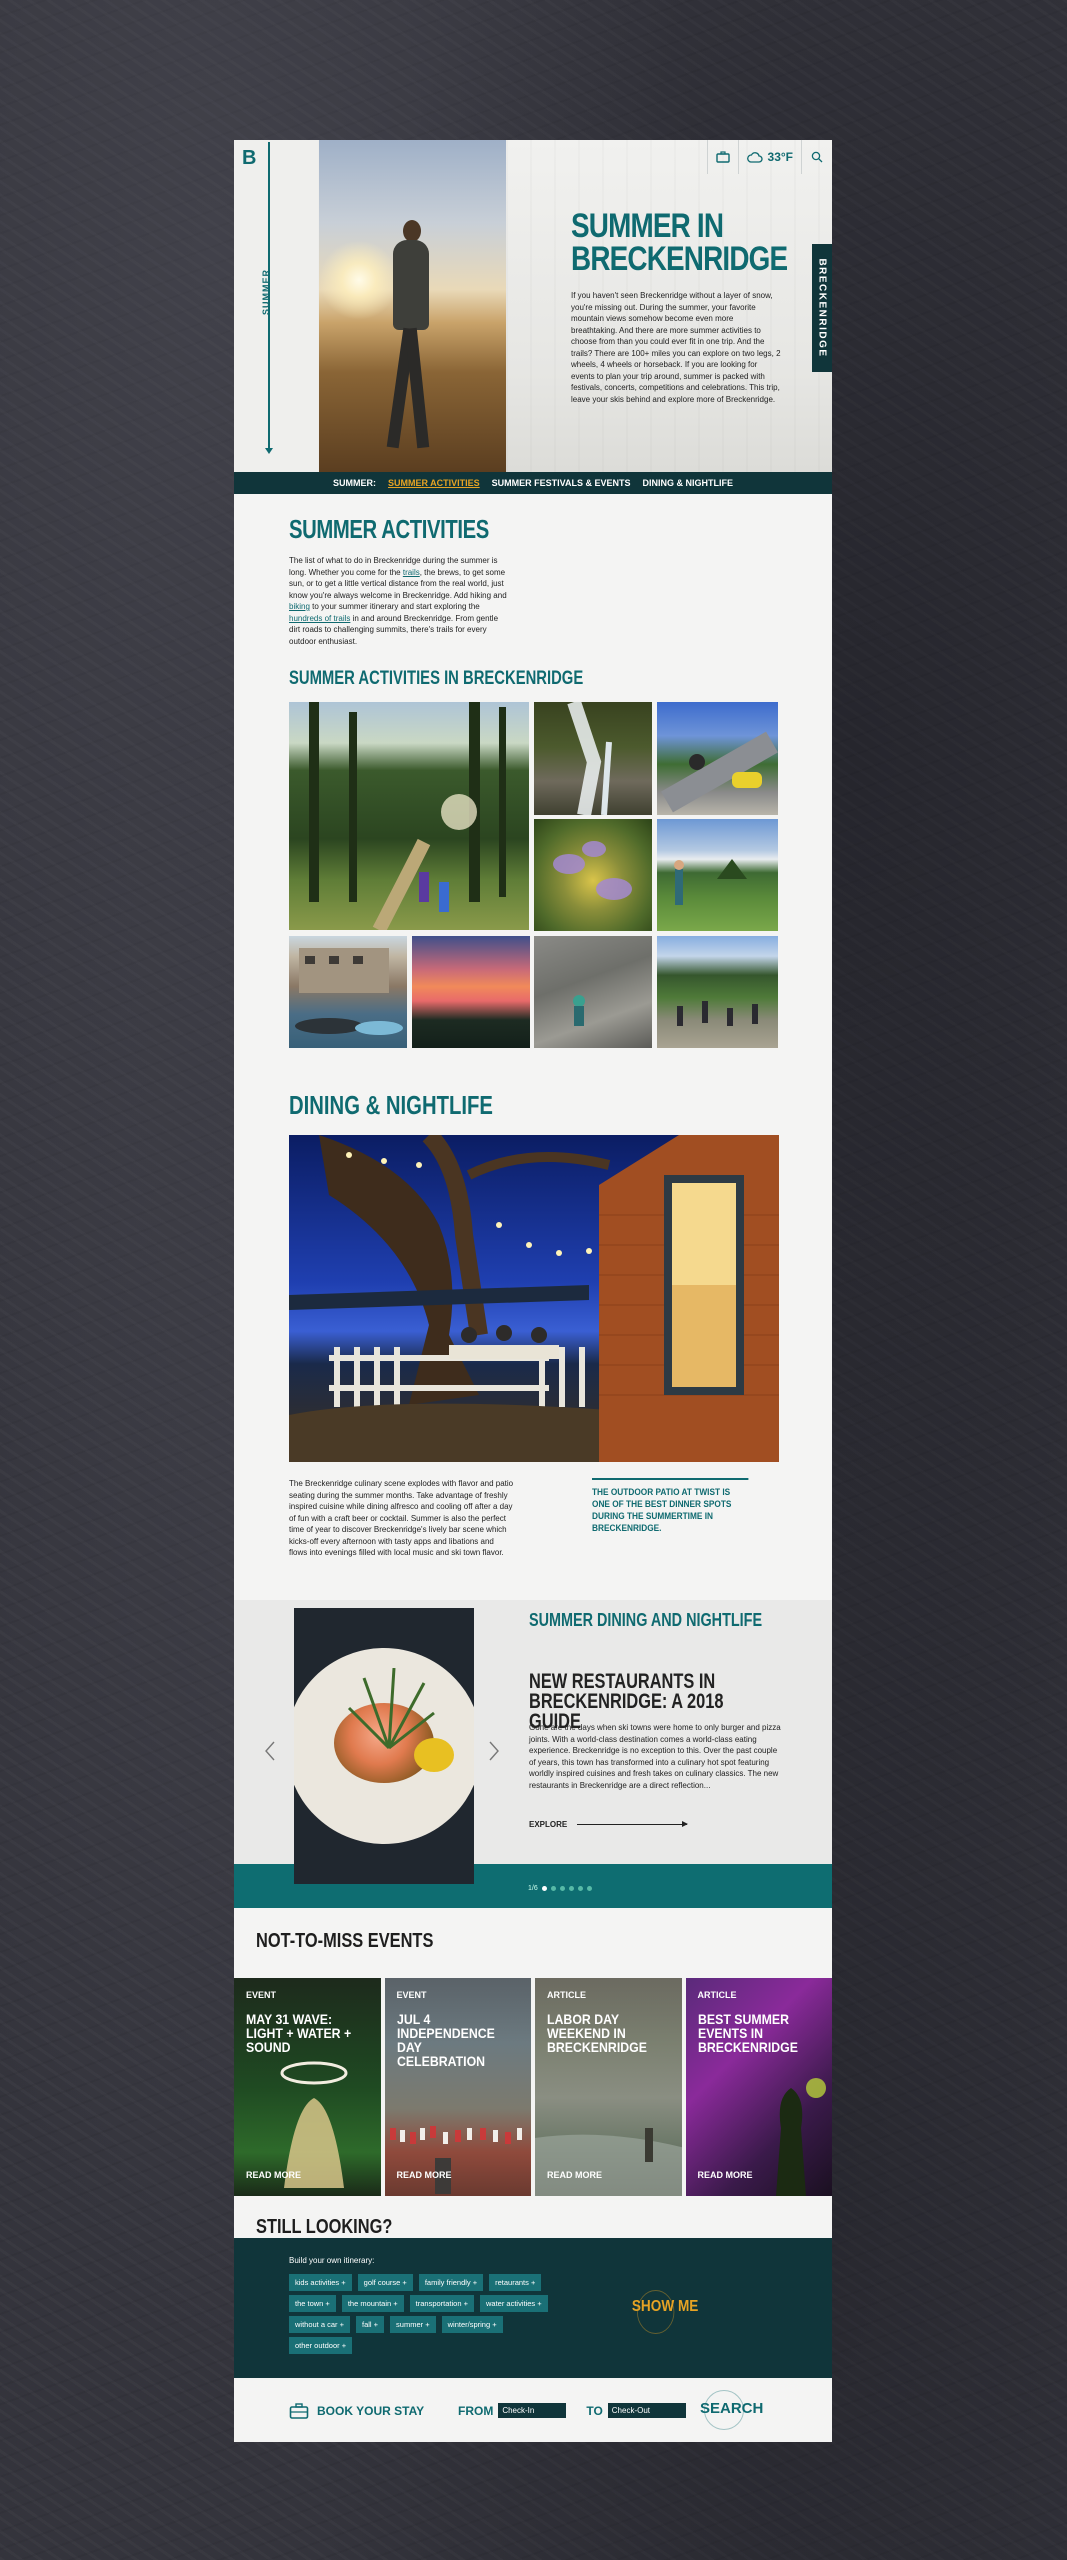 This screenshot has width=1067, height=2560. I want to click on tag-family-friendly: family friendly +, so click(451, 2282).